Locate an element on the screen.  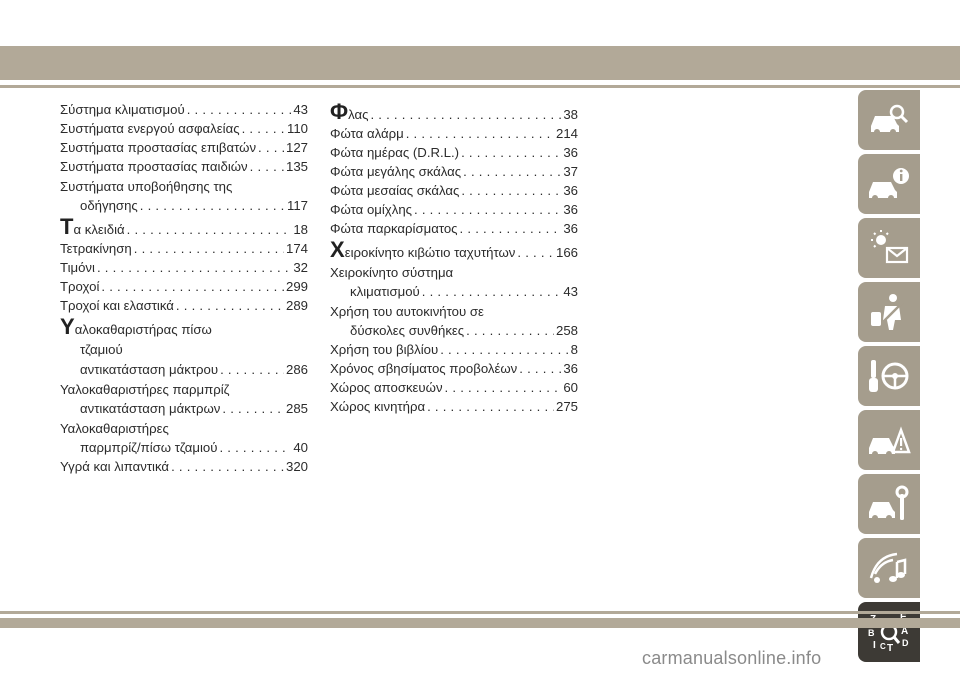
page-number: 38 is located at coordinates (570, 114).